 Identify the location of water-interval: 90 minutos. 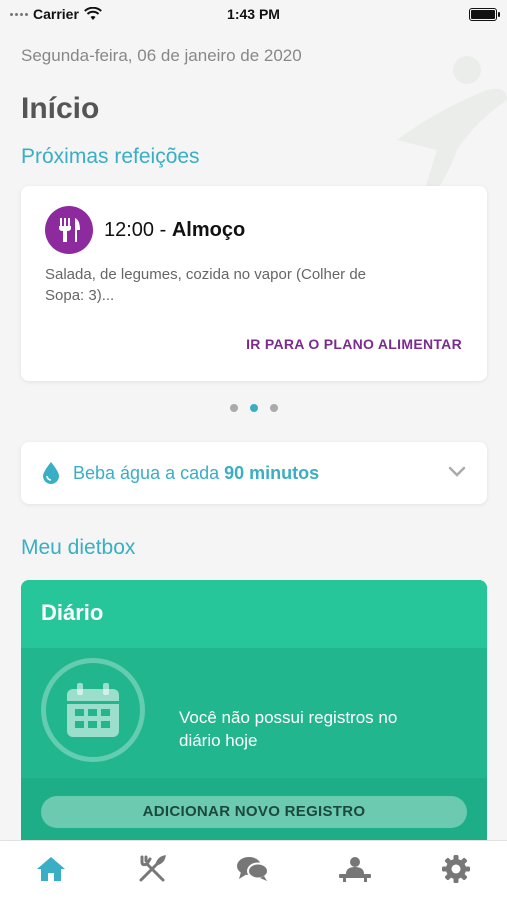
(272, 472).